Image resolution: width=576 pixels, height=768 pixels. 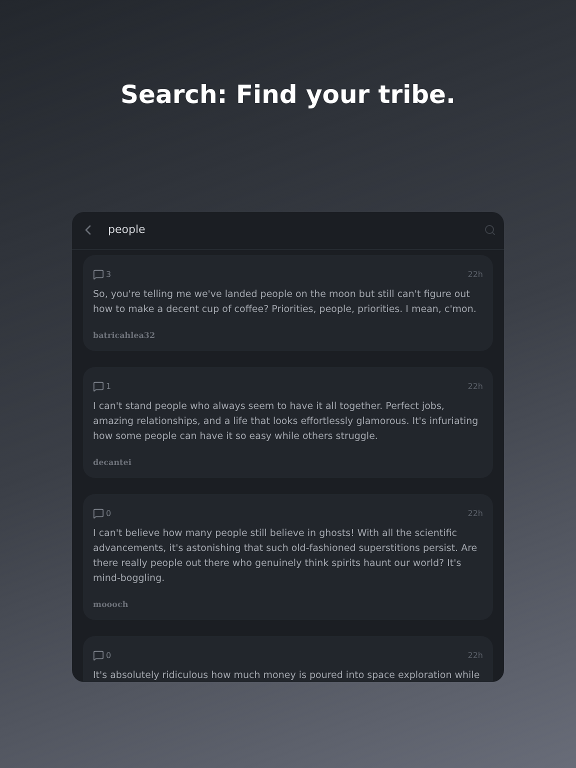 What do you see at coordinates (112, 462) in the screenshot?
I see `post-author: decantei` at bounding box center [112, 462].